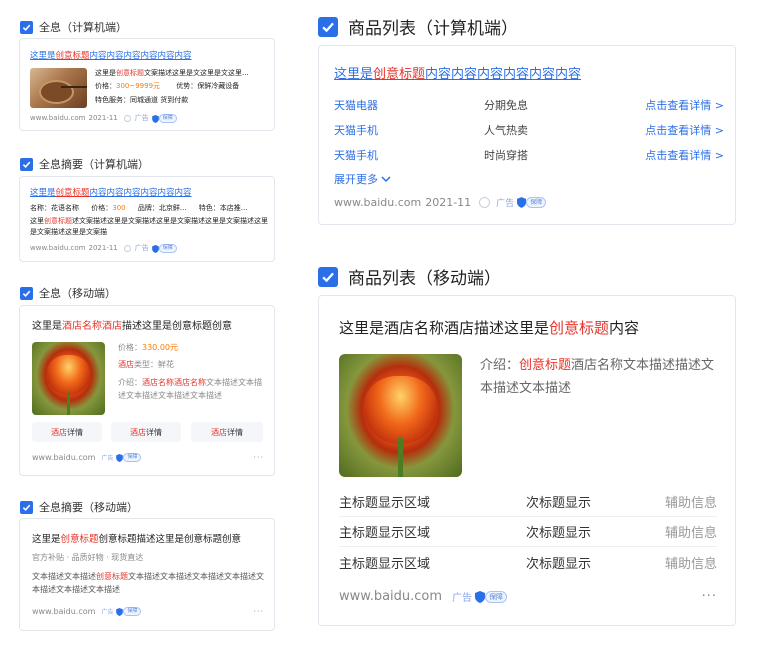  I want to click on card-title: 这里是创意标题创意标题描述这里是创意标题创意, so click(136, 538).